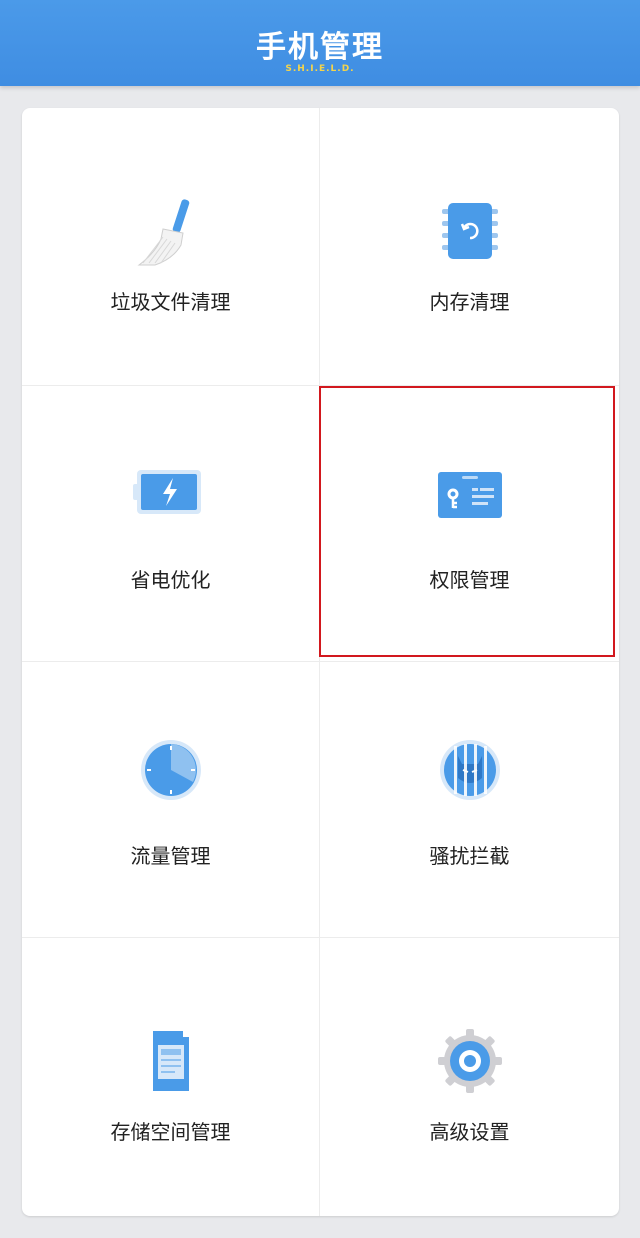  I want to click on broom-icon, so click(163, 232).